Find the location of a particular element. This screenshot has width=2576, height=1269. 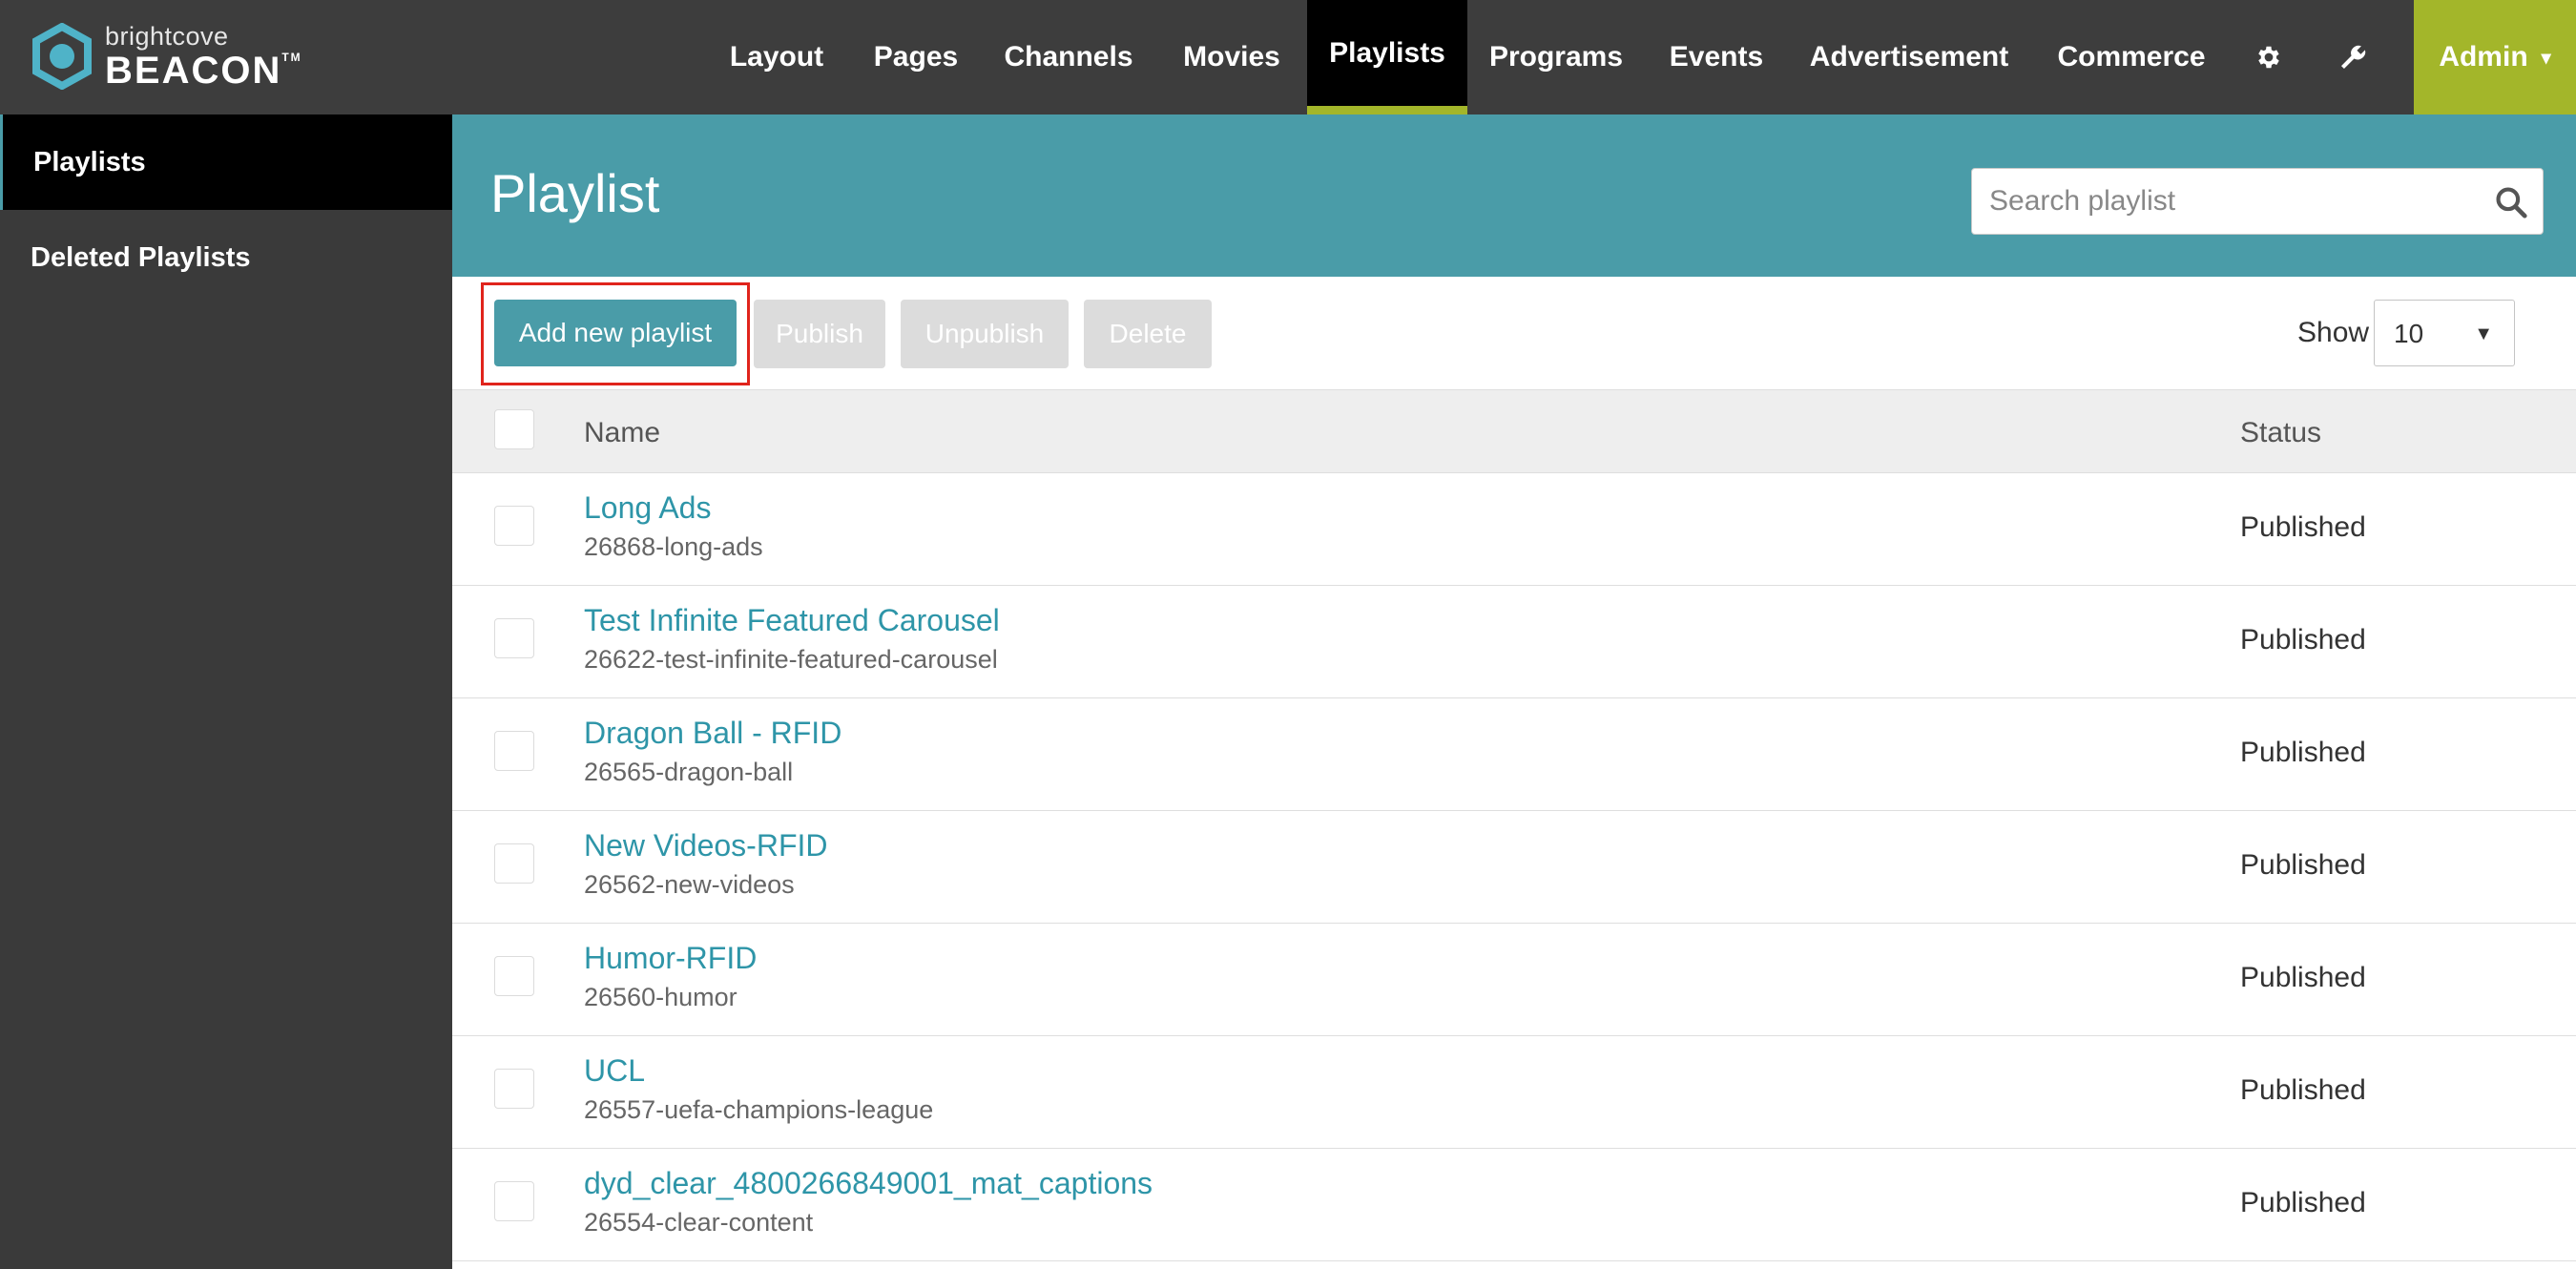

show-label: Show is located at coordinates (2333, 332).